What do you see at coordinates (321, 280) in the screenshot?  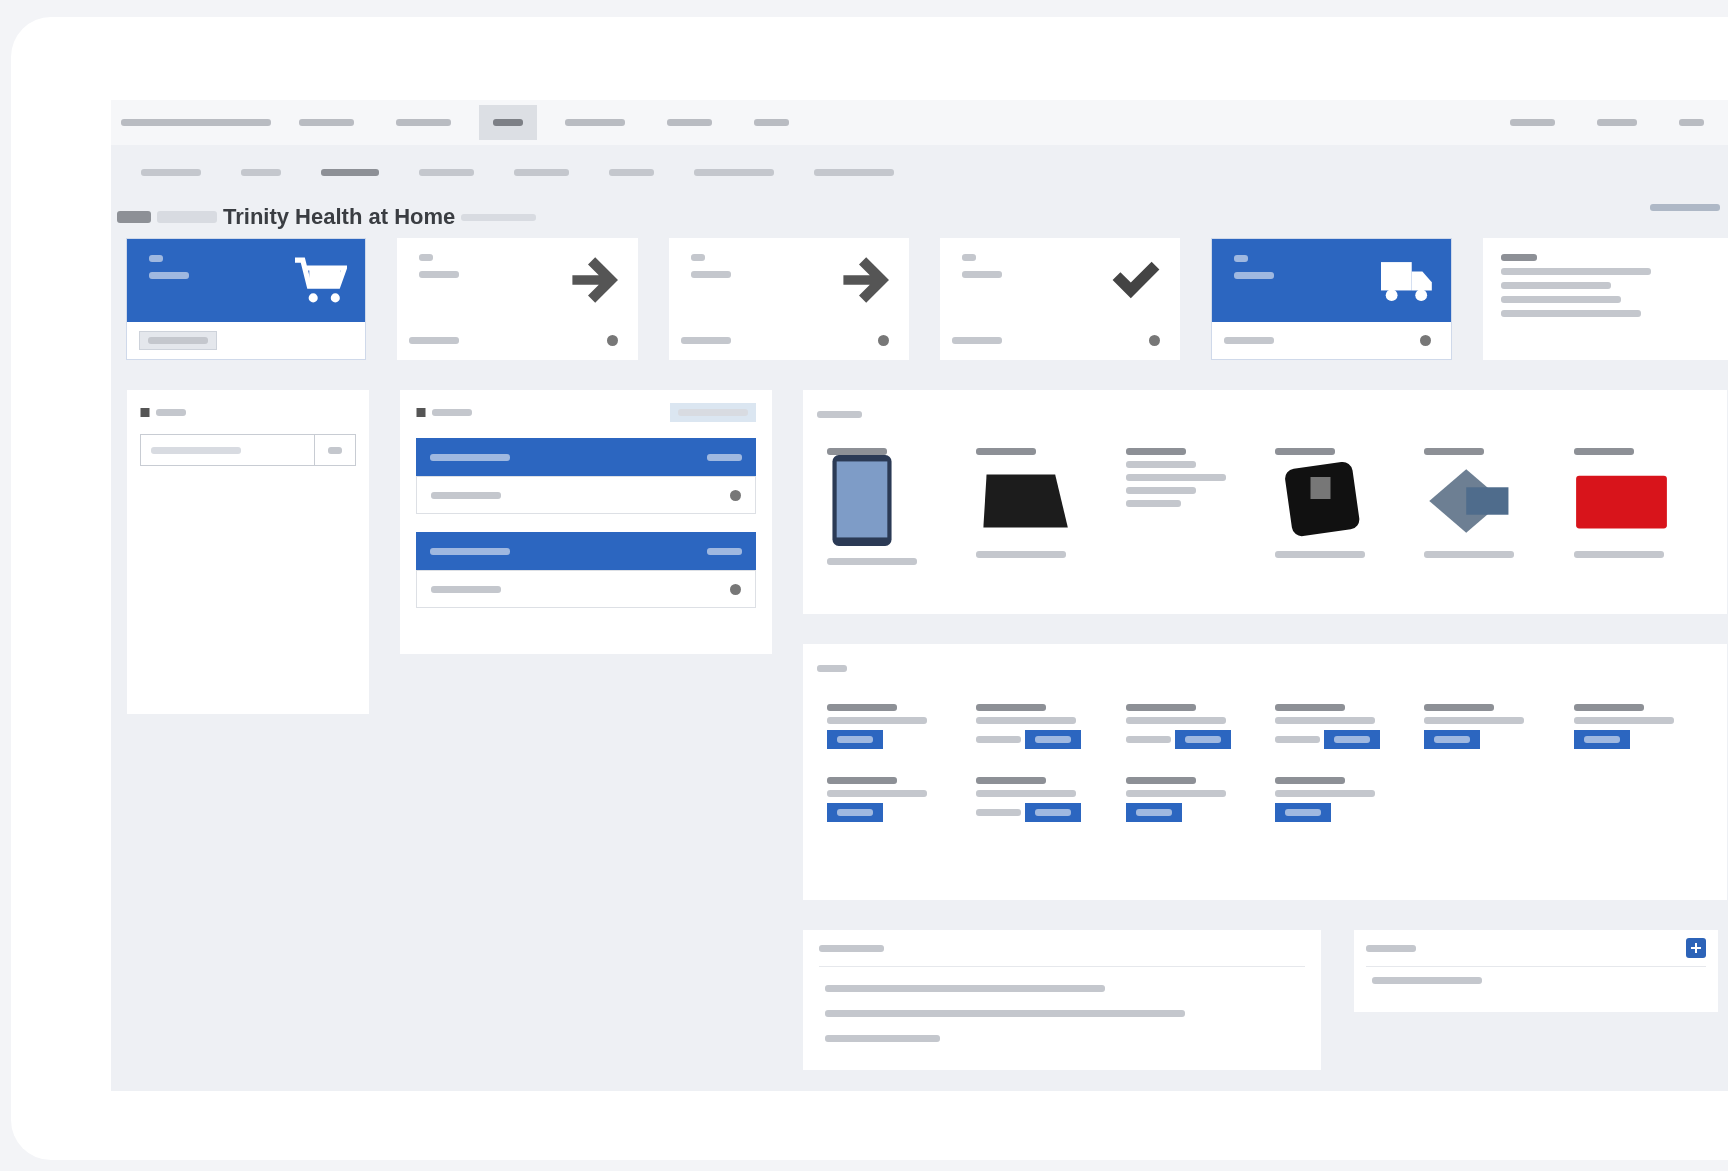 I see `cart-icon` at bounding box center [321, 280].